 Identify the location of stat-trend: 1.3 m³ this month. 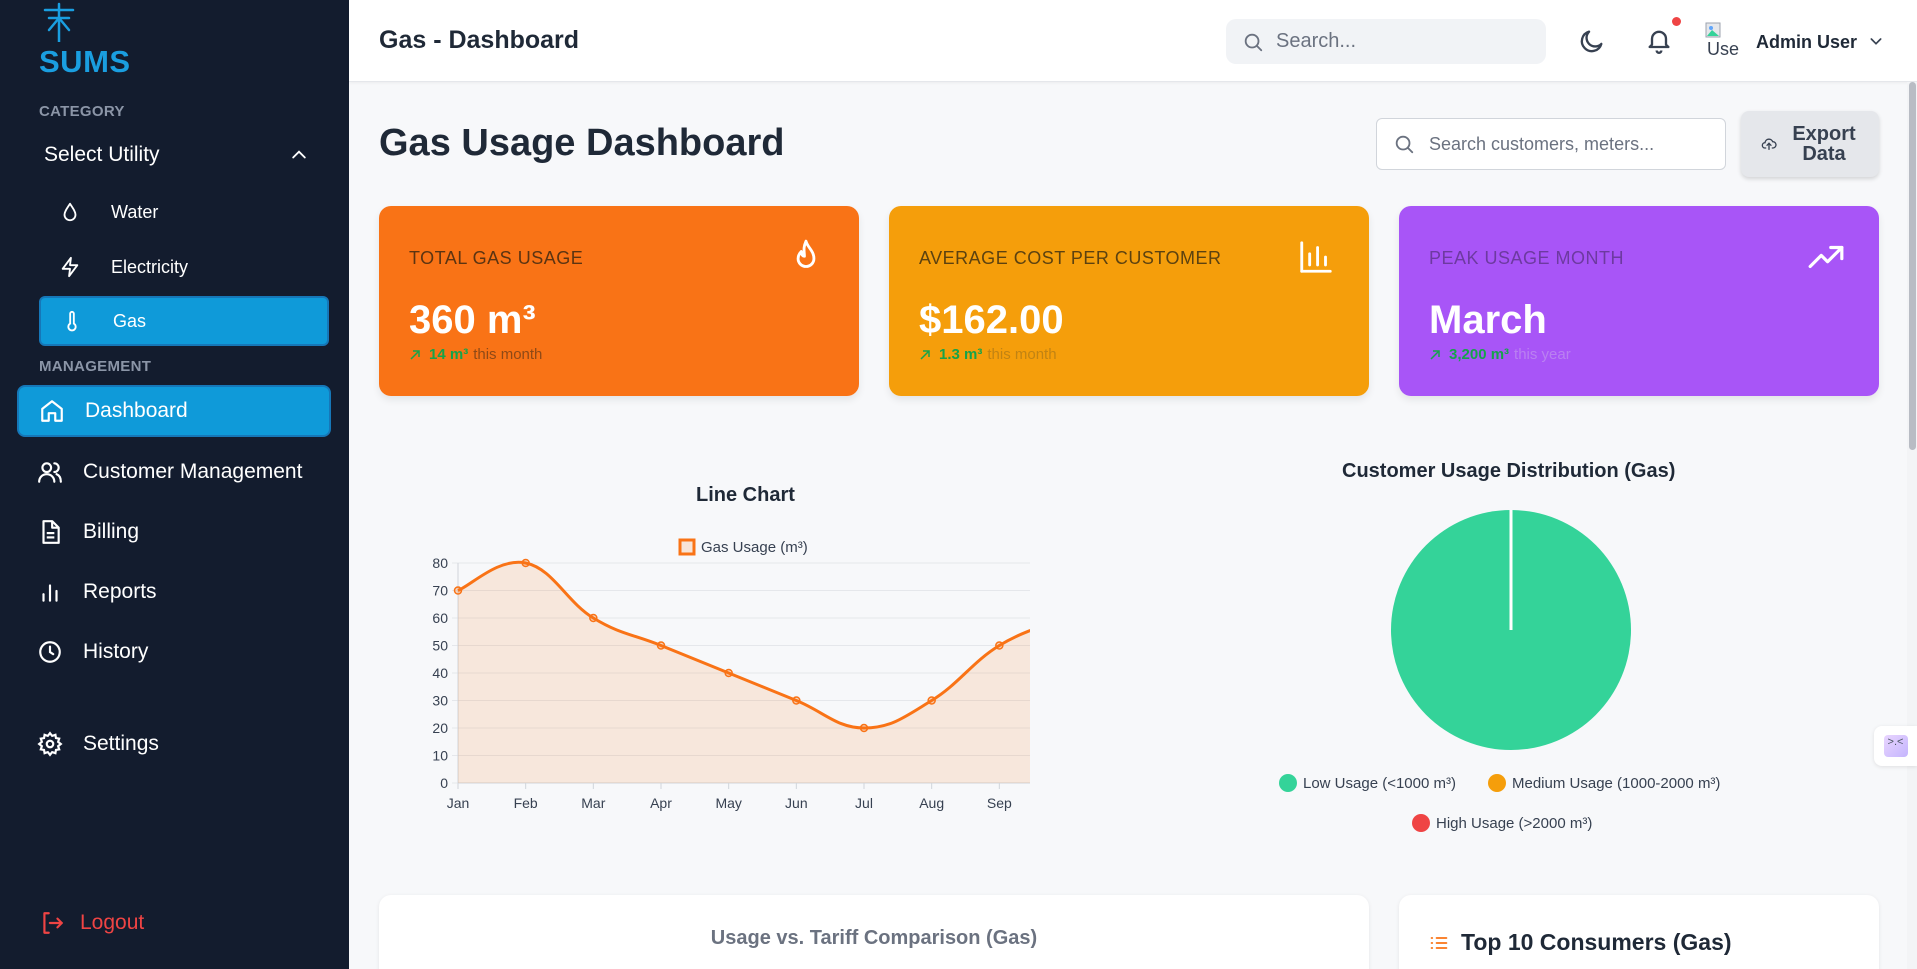
(988, 354).